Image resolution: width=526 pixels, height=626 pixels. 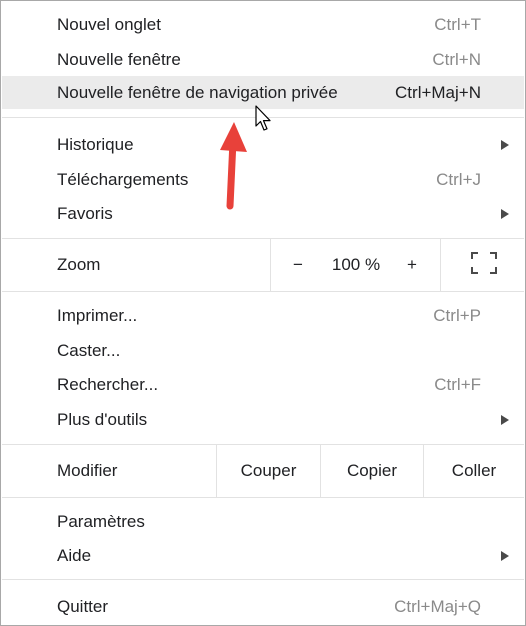 I want to click on fullscreen-icon, so click(x=484, y=263).